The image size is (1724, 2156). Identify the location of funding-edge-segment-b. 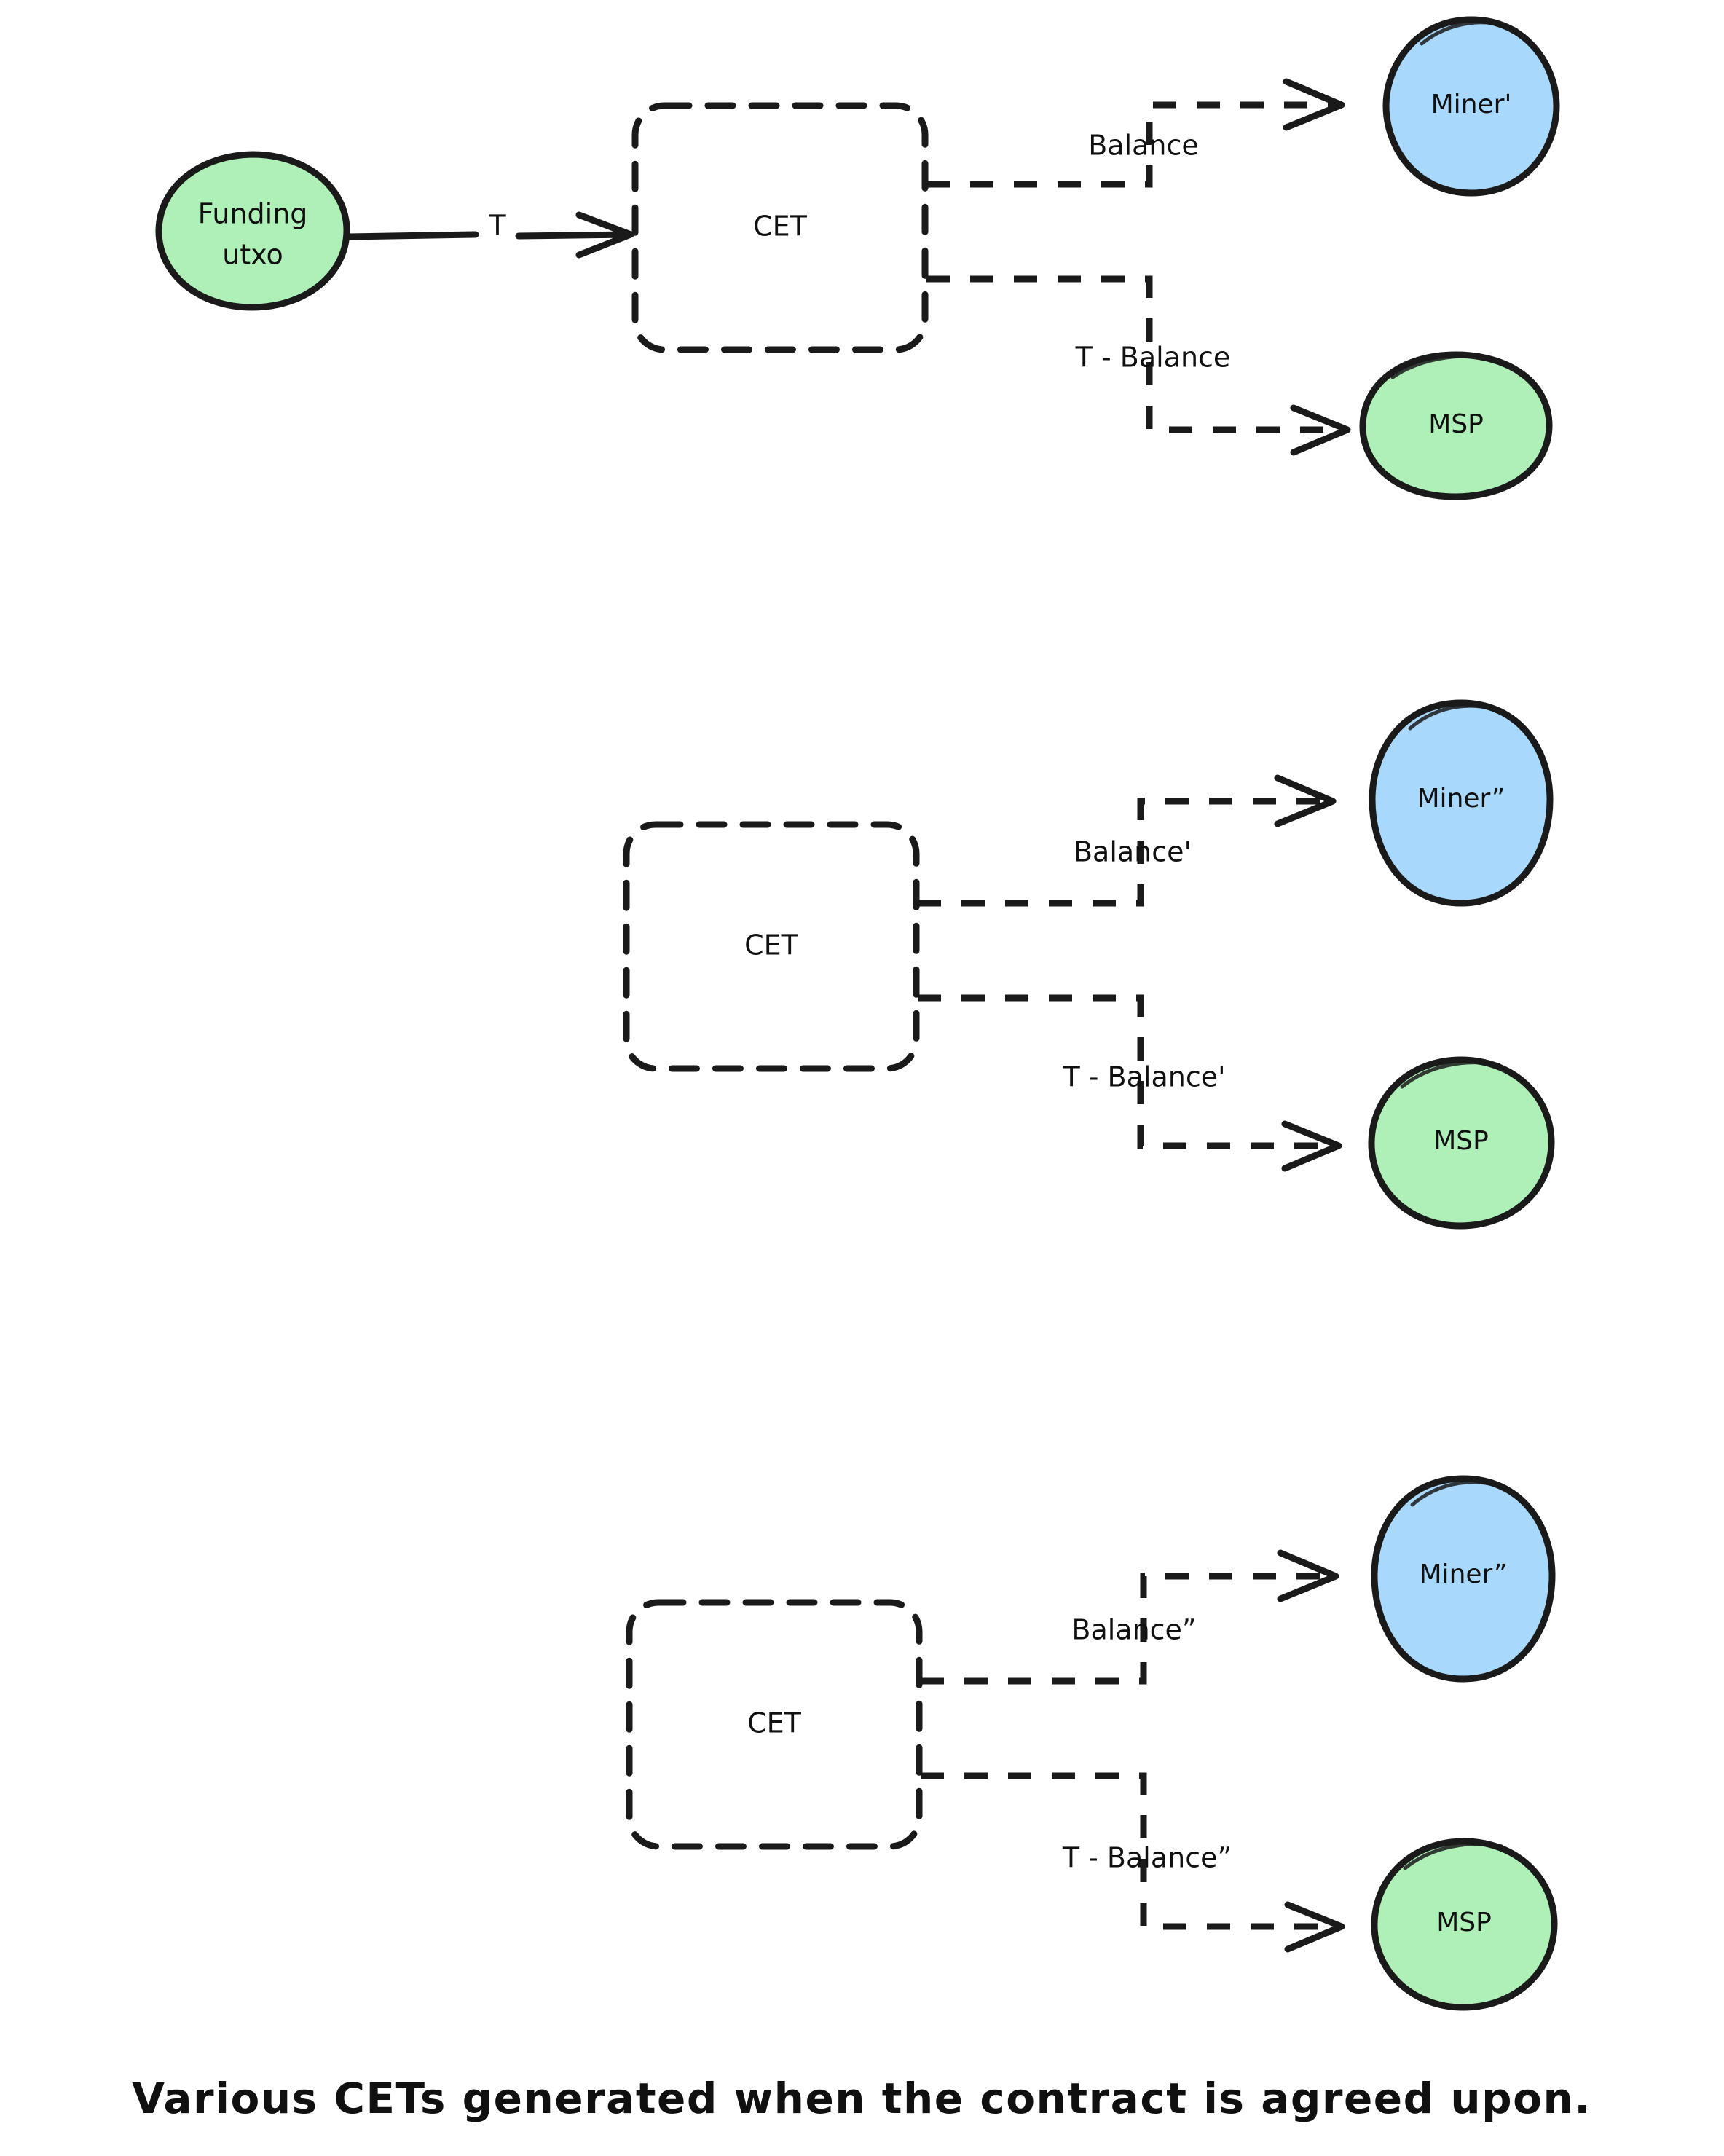
(573, 235).